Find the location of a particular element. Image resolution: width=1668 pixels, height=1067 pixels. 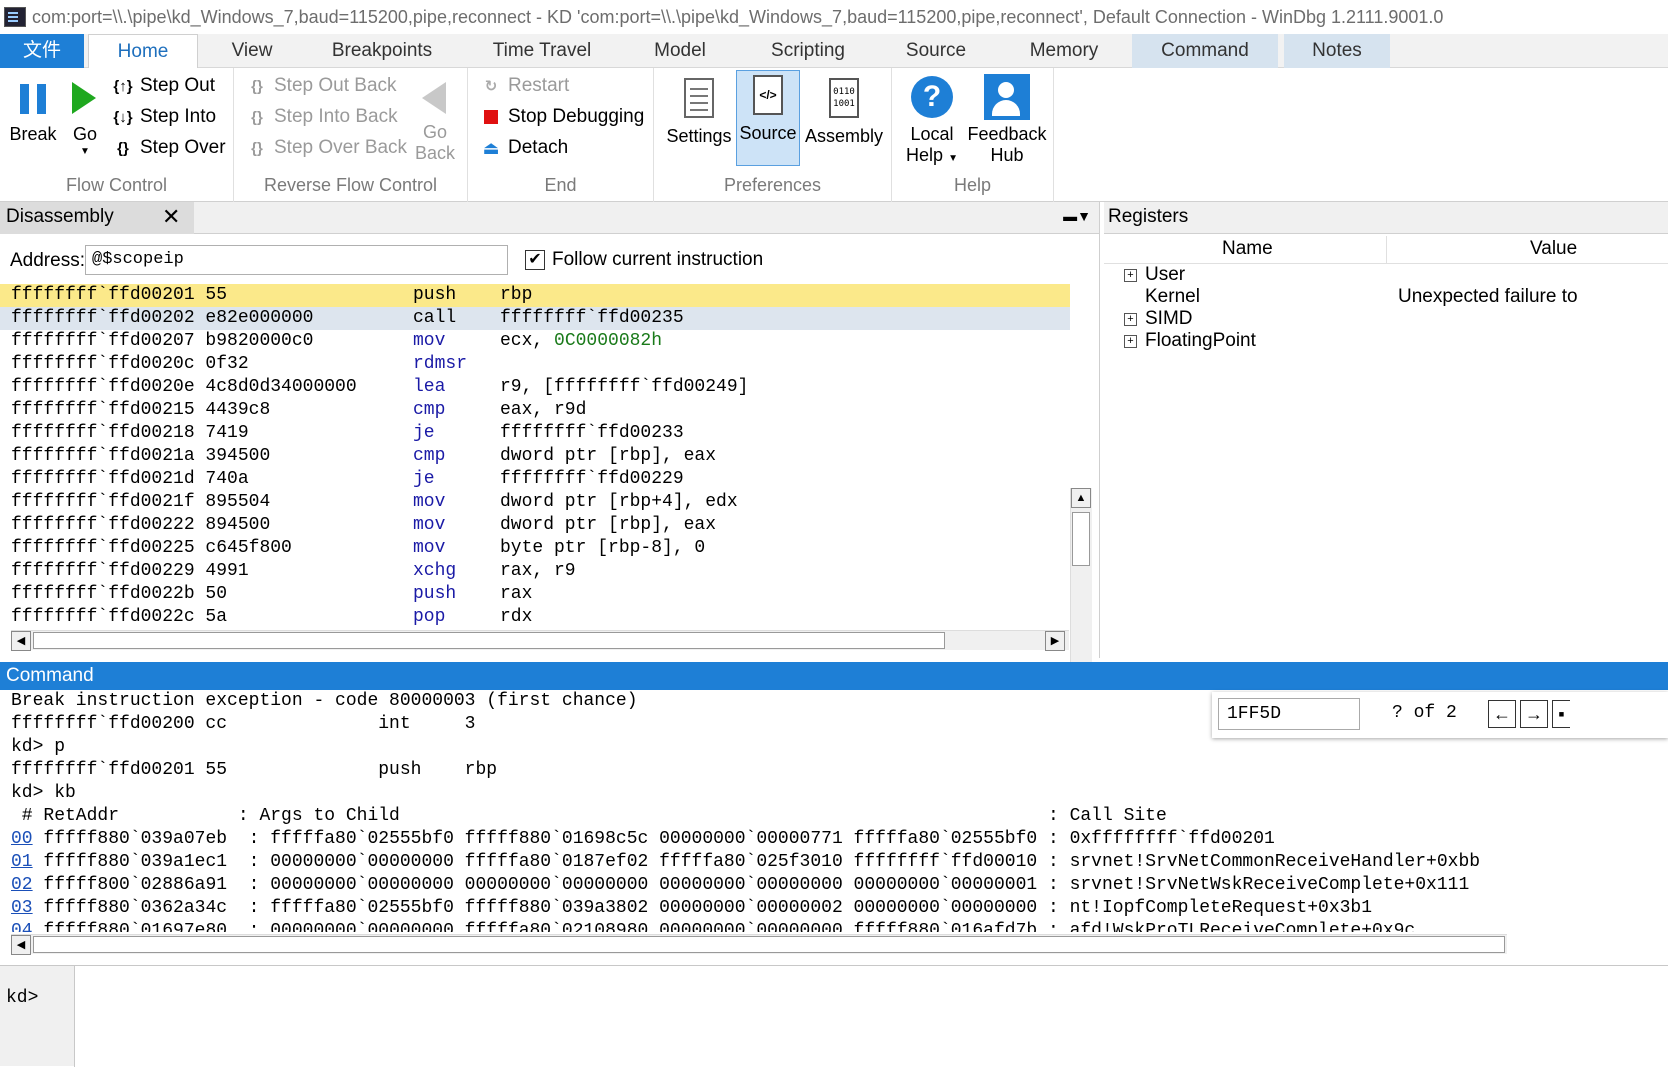

register-group-item: Kernel is located at coordinates (1162, 297).